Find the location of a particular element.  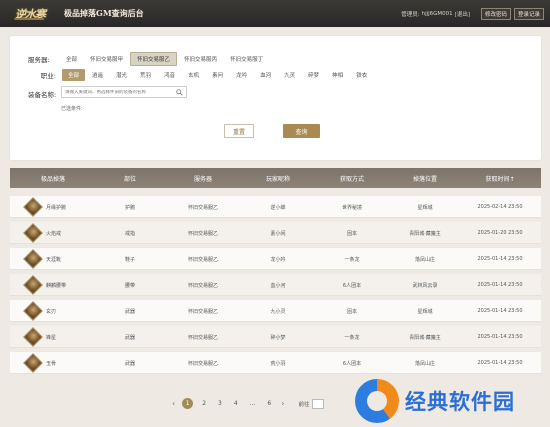

cell-location: 武林风云录 is located at coordinates (425, 285).